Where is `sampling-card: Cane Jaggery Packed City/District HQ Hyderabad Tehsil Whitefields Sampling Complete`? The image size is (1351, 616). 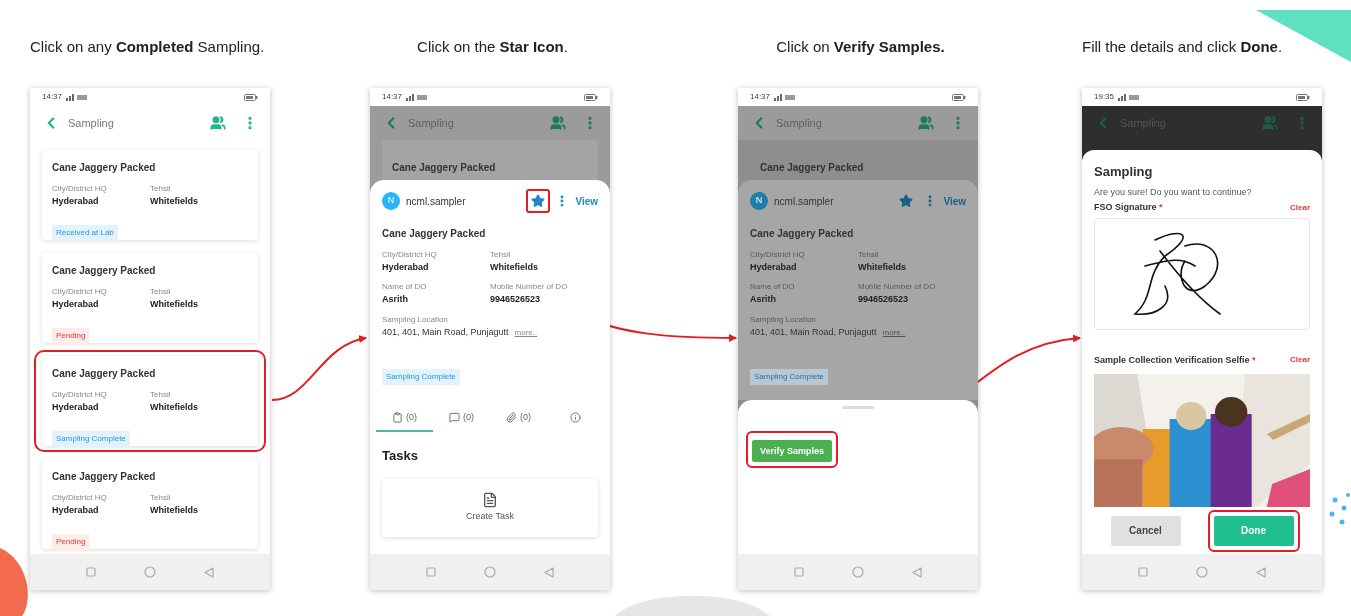
sampling-card: Cane Jaggery Packed City/District HQ Hyderabad Tehsil Whitefields Sampling Complete is located at coordinates (150, 401).